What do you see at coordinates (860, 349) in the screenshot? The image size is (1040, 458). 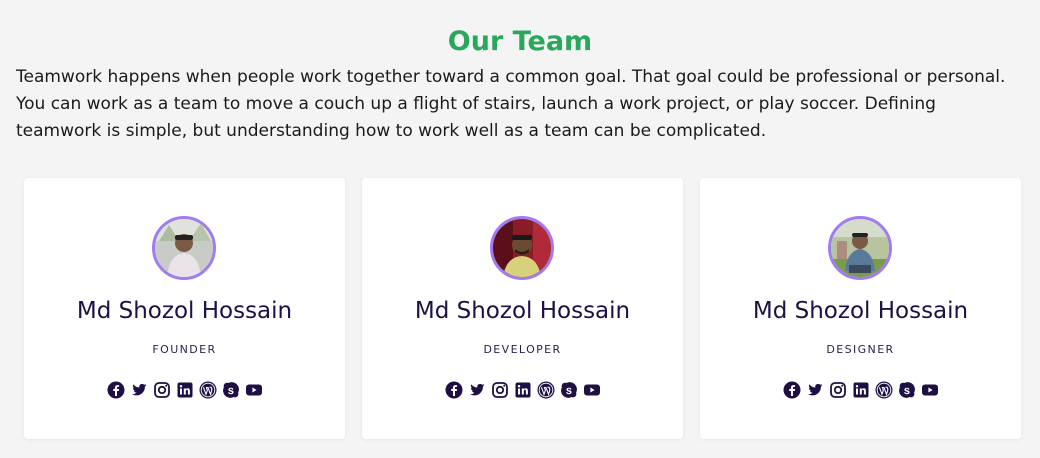 I see `member-role: DESIGNER` at bounding box center [860, 349].